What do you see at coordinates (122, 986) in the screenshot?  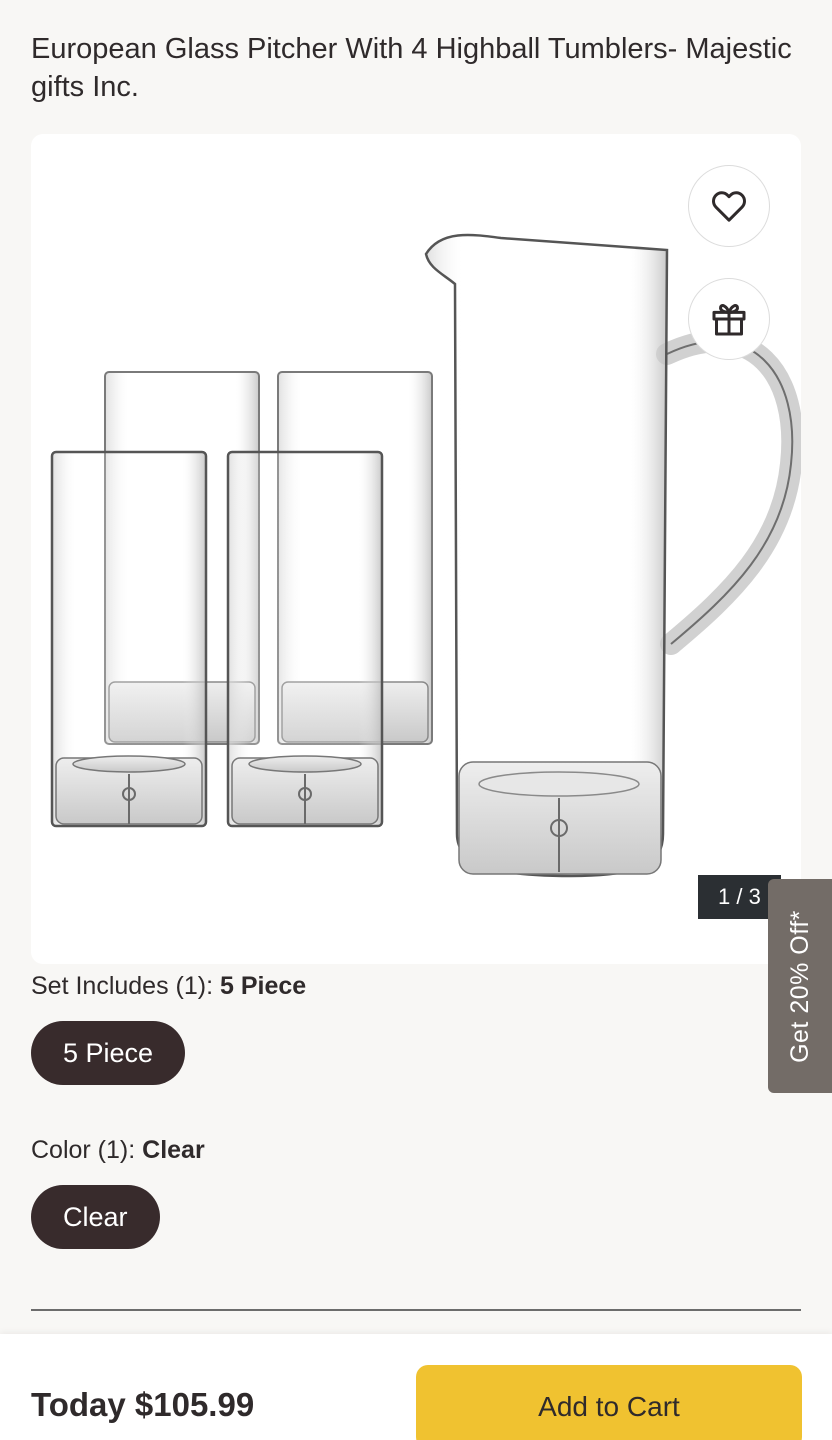 I see `set-includes-text: Set Includes (1):` at bounding box center [122, 986].